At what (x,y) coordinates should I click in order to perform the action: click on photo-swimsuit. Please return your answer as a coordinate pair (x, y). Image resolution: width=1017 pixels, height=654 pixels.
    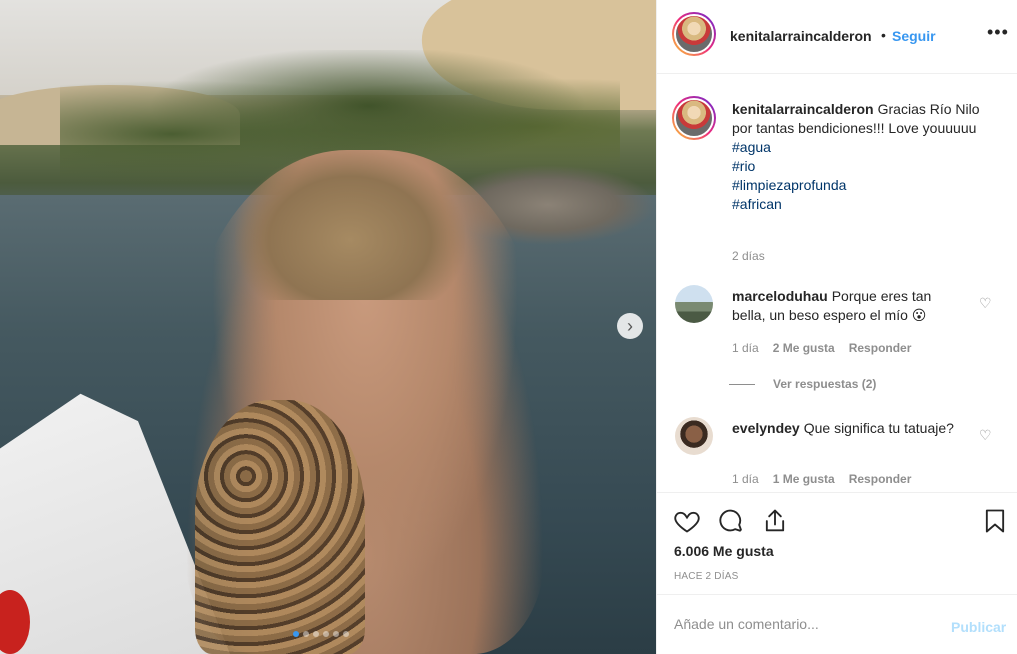
    Looking at the image, I should click on (280, 527).